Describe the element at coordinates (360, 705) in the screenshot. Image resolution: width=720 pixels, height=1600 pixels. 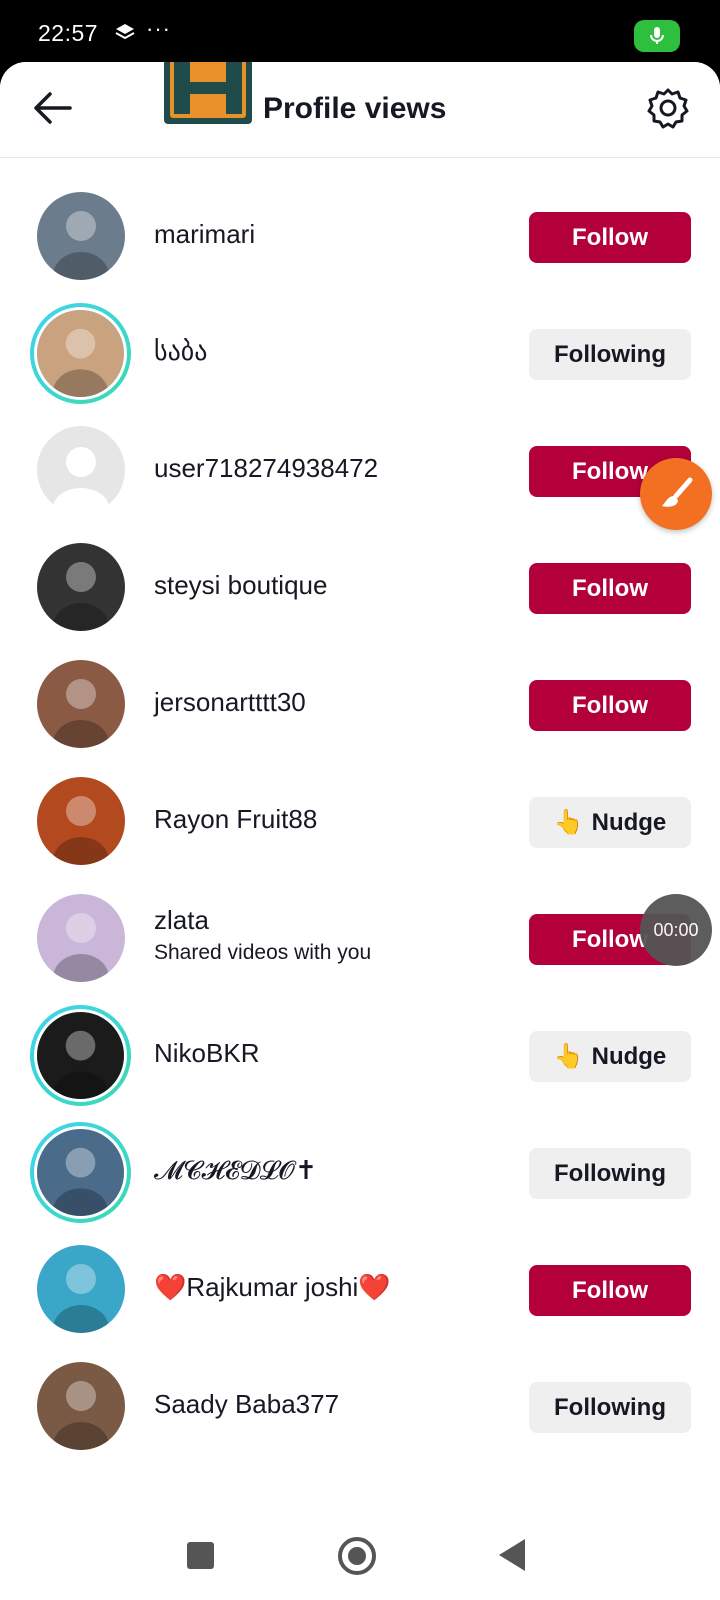
I see `list-item: jersonartttt30 Follow` at that location.